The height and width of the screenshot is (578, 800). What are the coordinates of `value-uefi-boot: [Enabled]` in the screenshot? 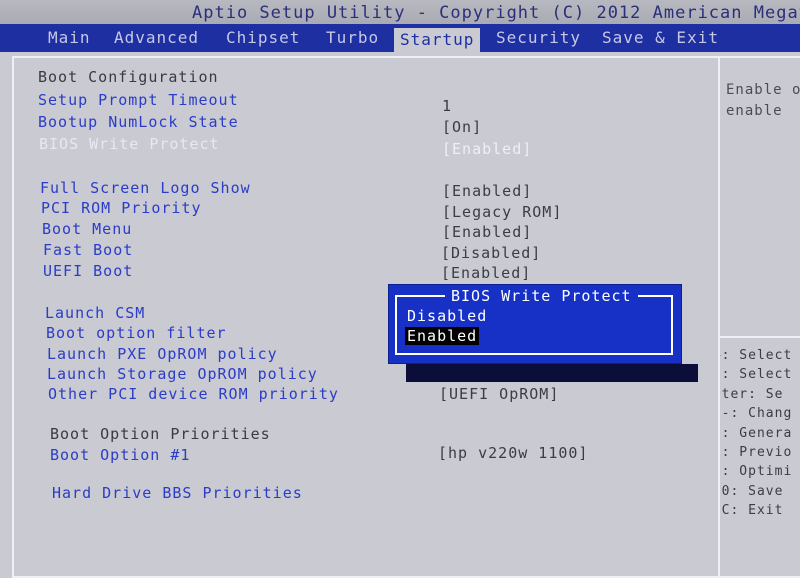 It's located at (486, 273).